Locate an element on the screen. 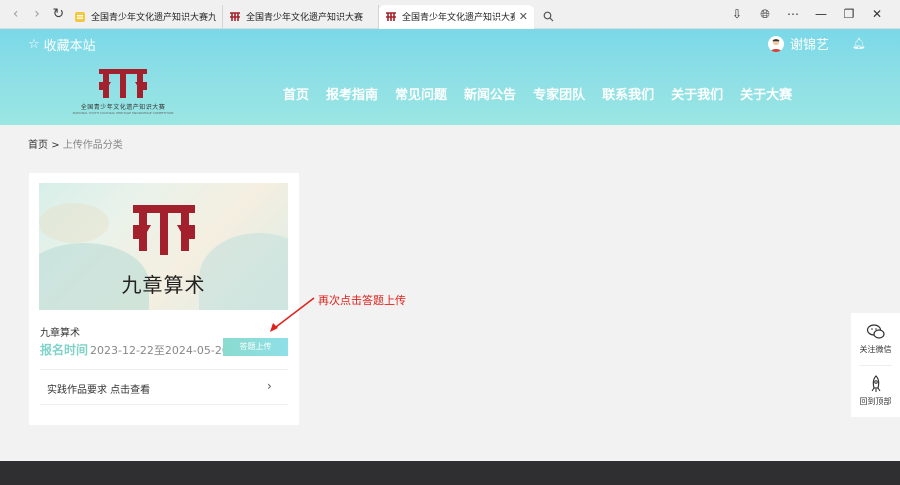  nav-about-us: 关于我们 is located at coordinates (697, 93).